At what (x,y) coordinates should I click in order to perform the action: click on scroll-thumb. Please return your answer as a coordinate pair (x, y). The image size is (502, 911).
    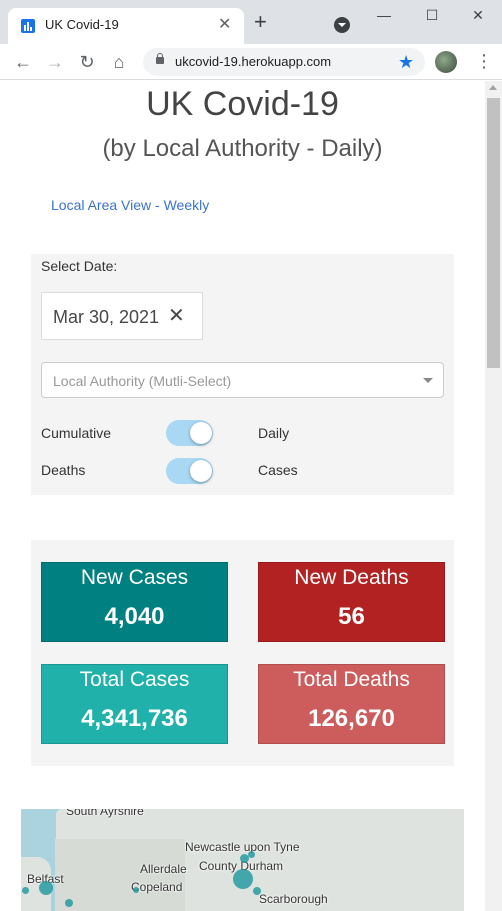
    Looking at the image, I should click on (493, 233).